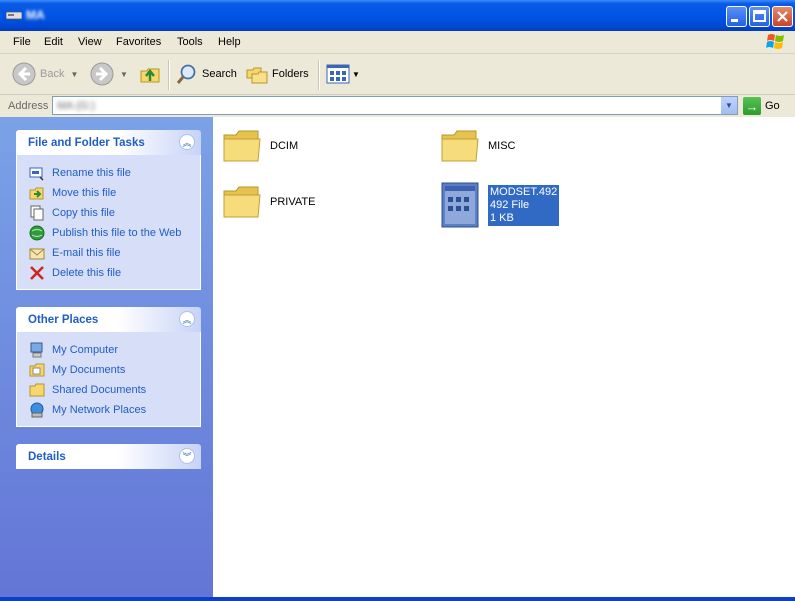  Describe the element at coordinates (37, 410) in the screenshot. I see `network-places-icon` at that location.